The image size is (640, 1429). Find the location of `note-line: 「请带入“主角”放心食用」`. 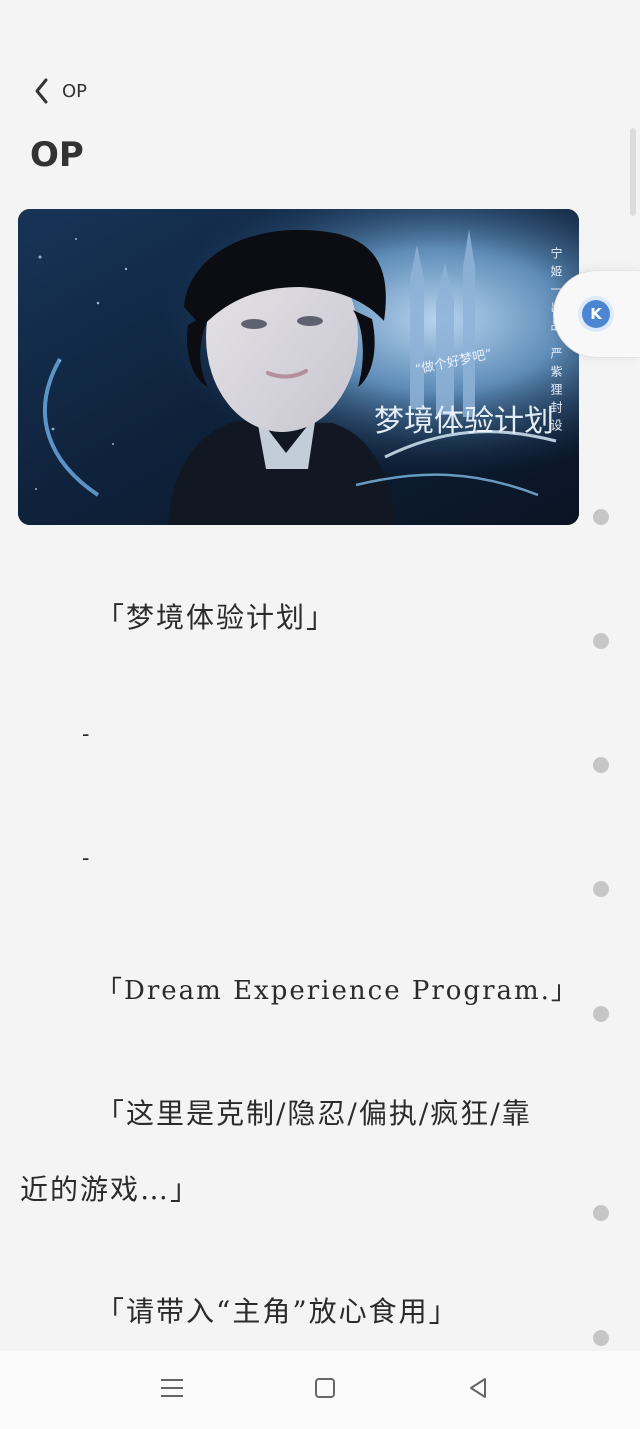

note-line: 「请带入“主角”放心食用」 is located at coordinates (277, 1311).